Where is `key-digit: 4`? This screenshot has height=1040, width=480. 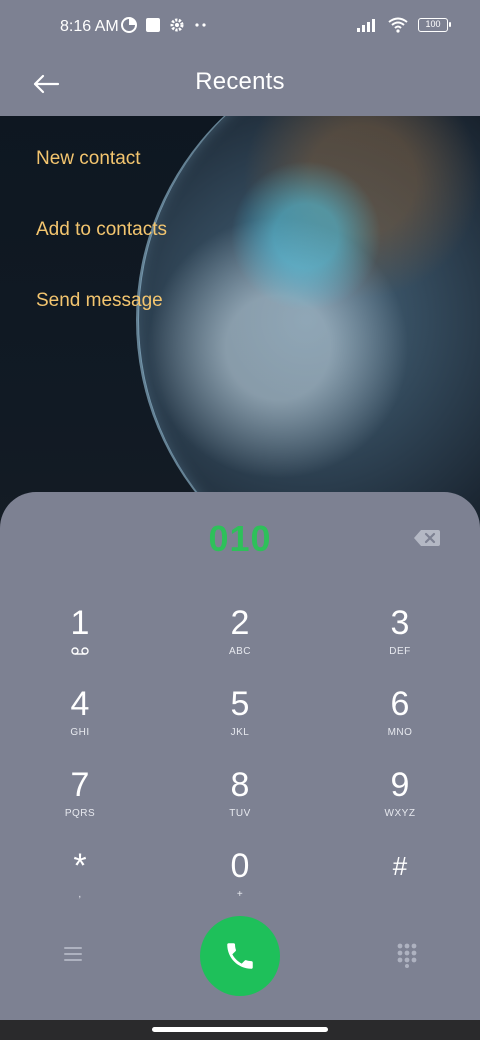
key-digit: 4 is located at coordinates (80, 704).